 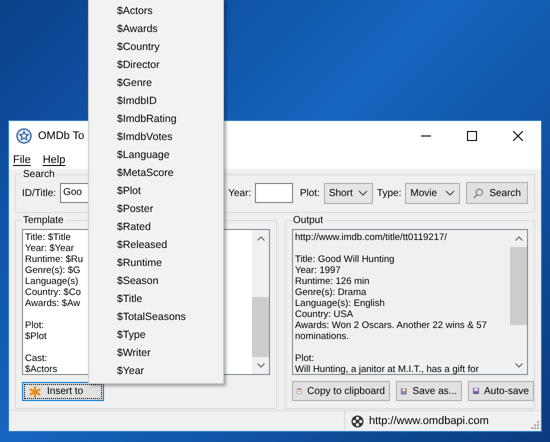 I want to click on menu-item: $Language, so click(x=156, y=155).